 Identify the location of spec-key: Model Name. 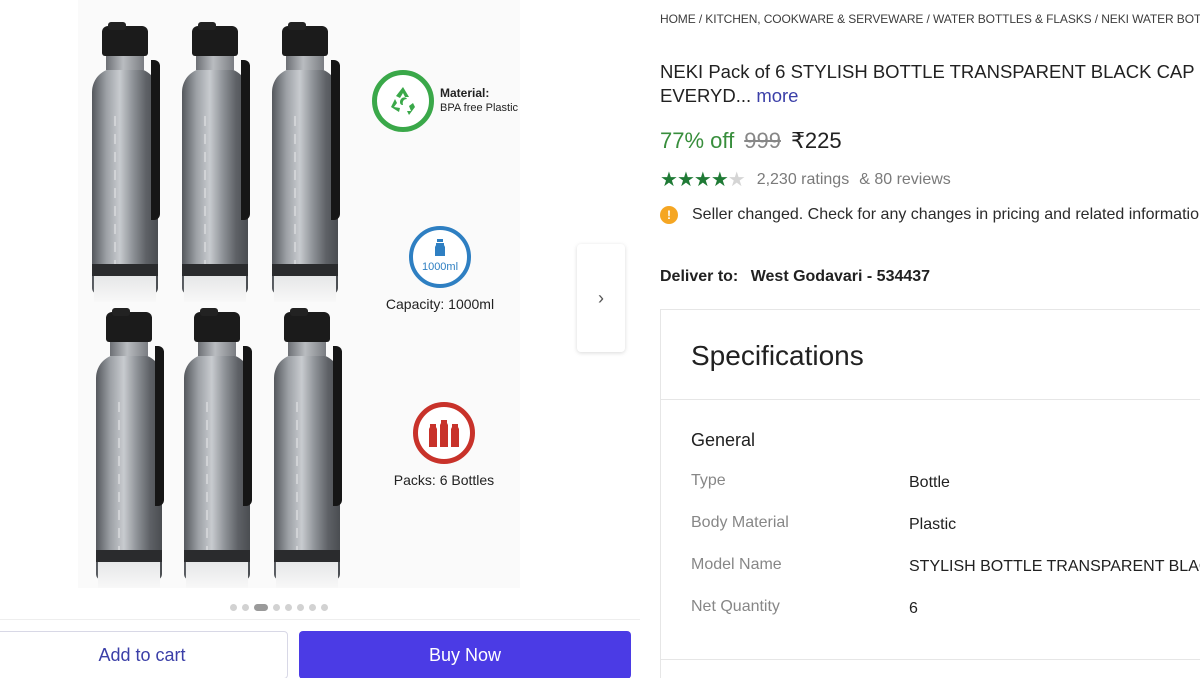
(736, 564).